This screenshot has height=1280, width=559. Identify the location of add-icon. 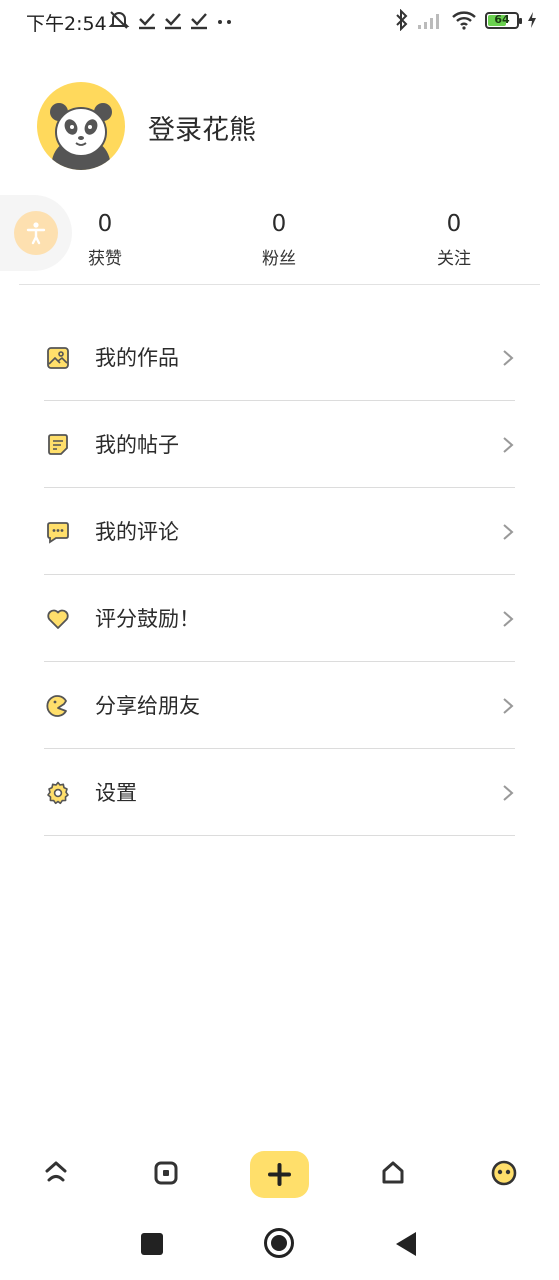
(279, 1174).